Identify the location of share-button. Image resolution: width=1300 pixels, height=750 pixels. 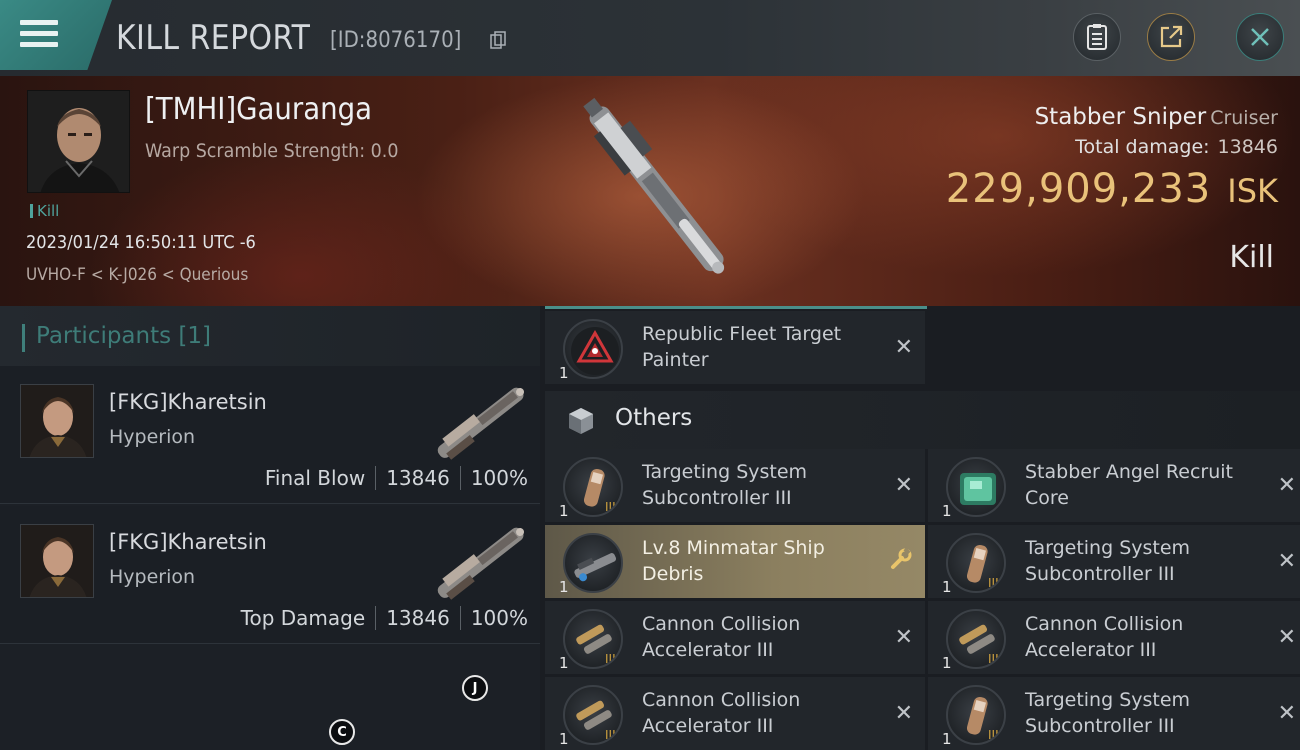
(1171, 37).